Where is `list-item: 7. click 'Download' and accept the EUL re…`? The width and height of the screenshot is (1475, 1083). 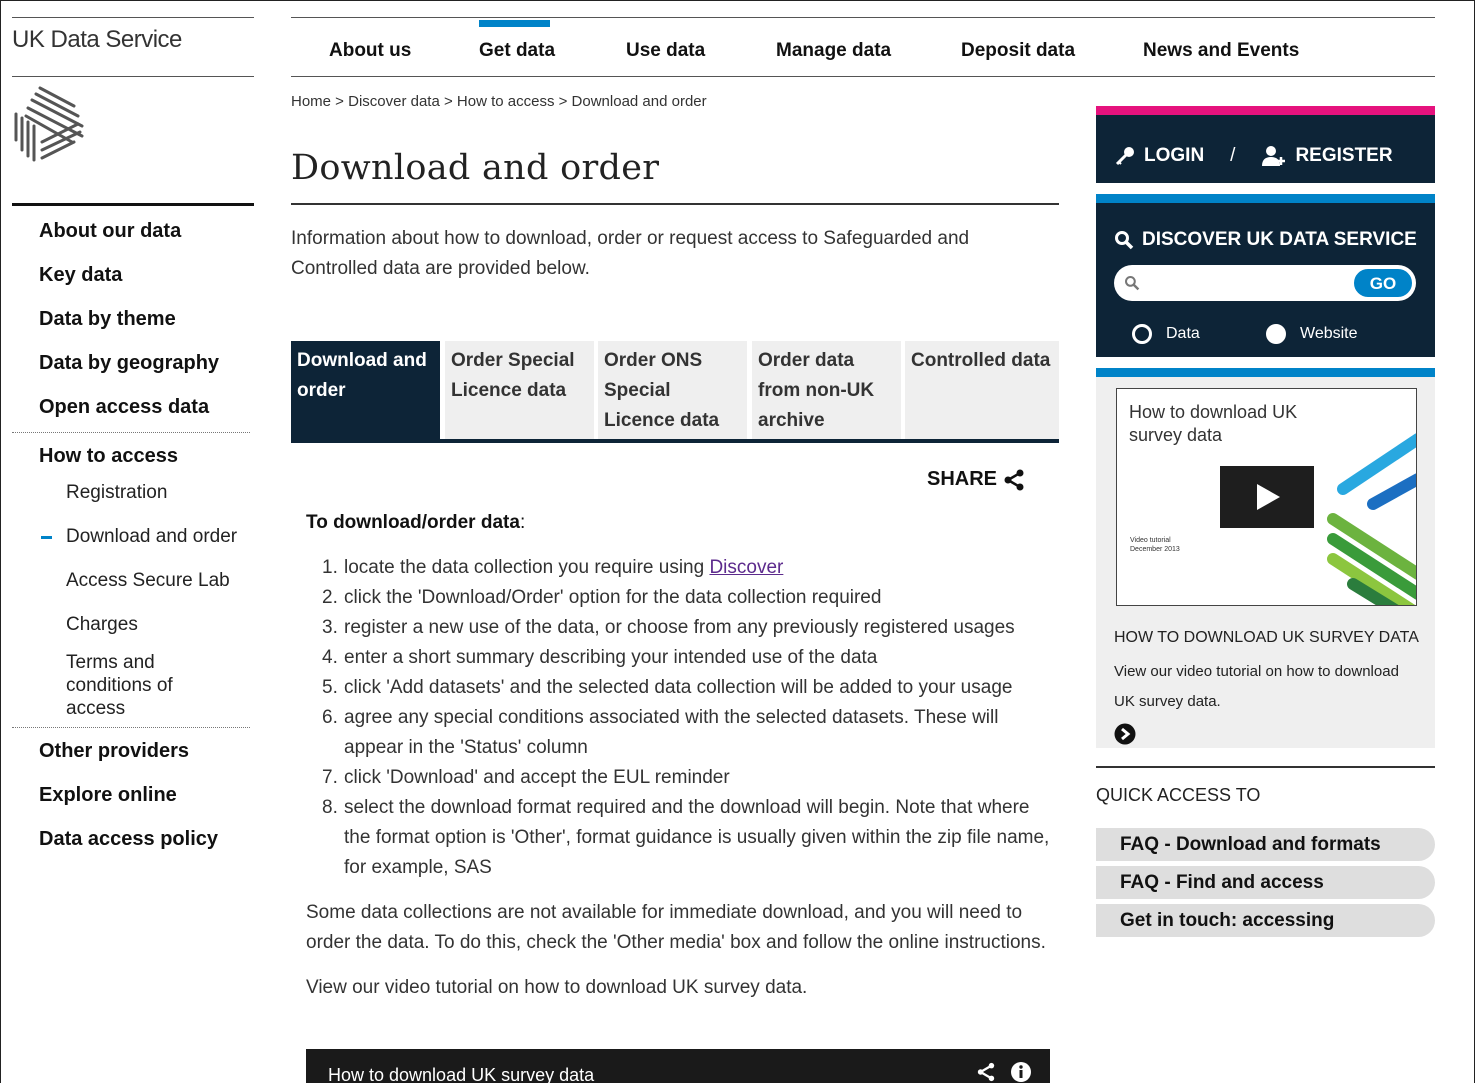 list-item: 7. click 'Download' and accept the EUL re… is located at coordinates (681, 778).